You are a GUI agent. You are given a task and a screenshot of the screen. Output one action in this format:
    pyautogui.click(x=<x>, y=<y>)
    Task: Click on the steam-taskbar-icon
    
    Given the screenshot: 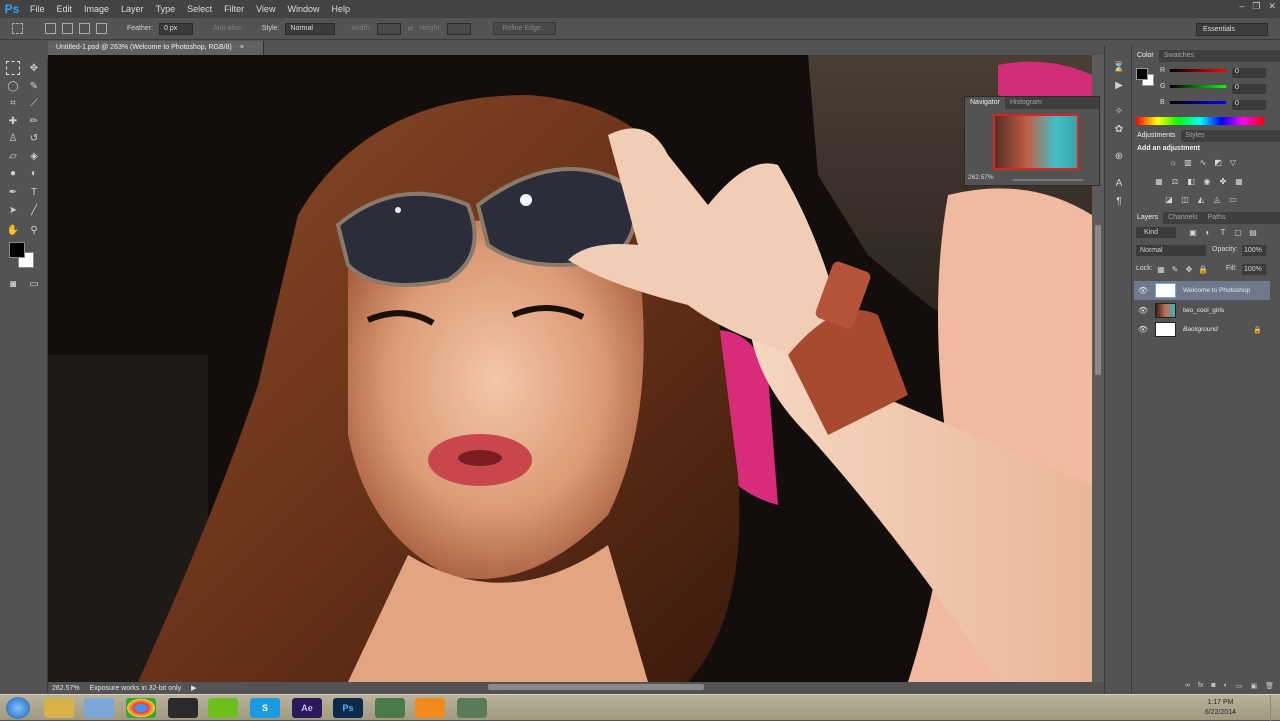 What is the action you would take?
    pyautogui.click(x=183, y=708)
    